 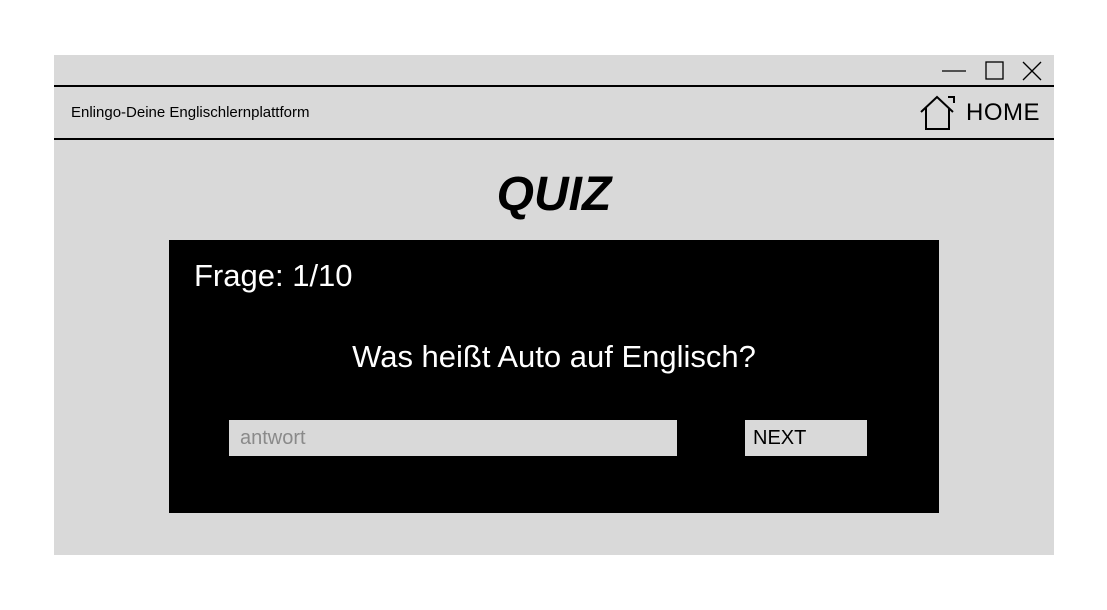 I want to click on home-button: HOME, so click(x=979, y=113).